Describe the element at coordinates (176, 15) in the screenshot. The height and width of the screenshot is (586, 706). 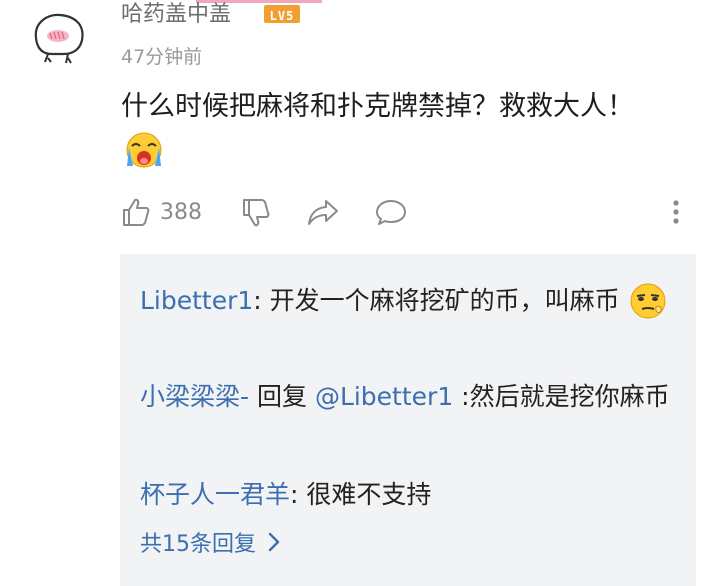
I see `comment-username: 哈药盖中盖` at that location.